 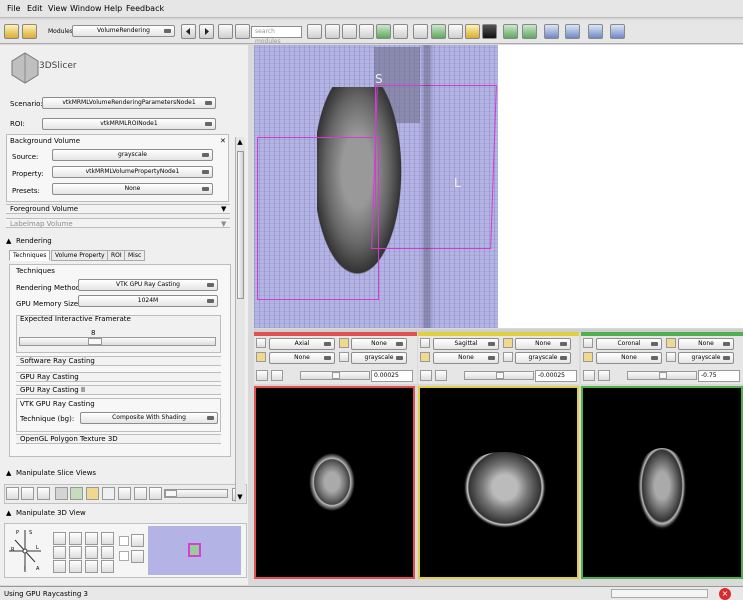 I want to click on tree-icon, so click(x=349, y=31).